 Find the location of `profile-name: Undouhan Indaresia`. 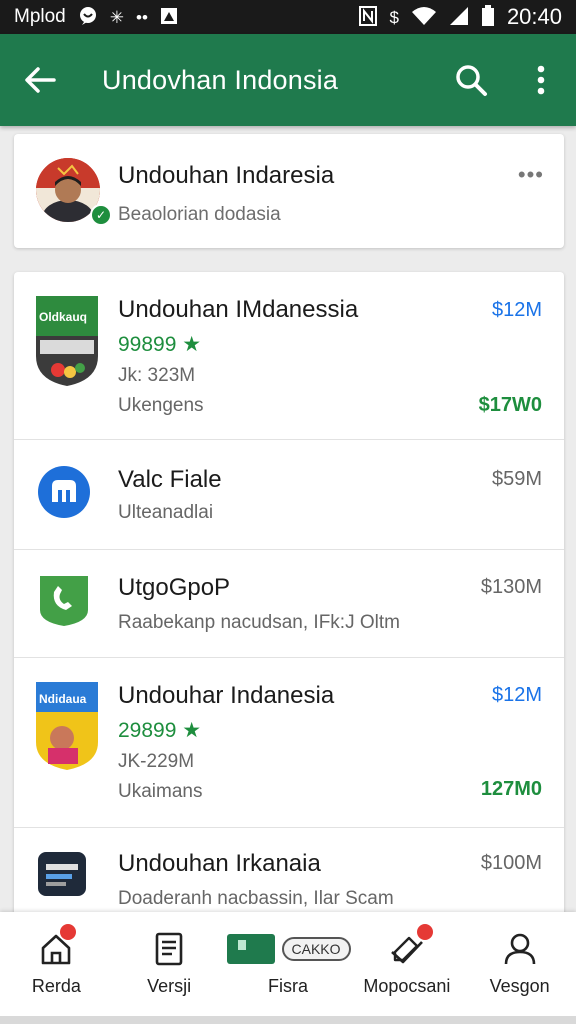

profile-name: Undouhan Indaresia is located at coordinates (226, 175).